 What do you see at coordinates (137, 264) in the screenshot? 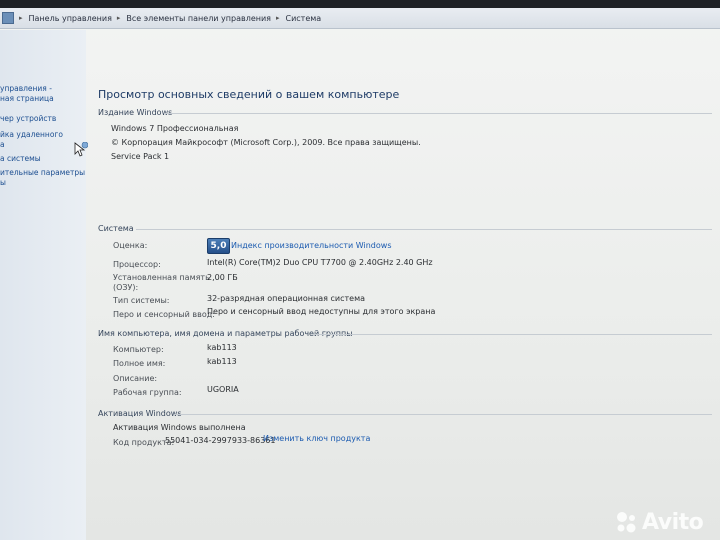
I see `cpu-label: Процессор:` at bounding box center [137, 264].